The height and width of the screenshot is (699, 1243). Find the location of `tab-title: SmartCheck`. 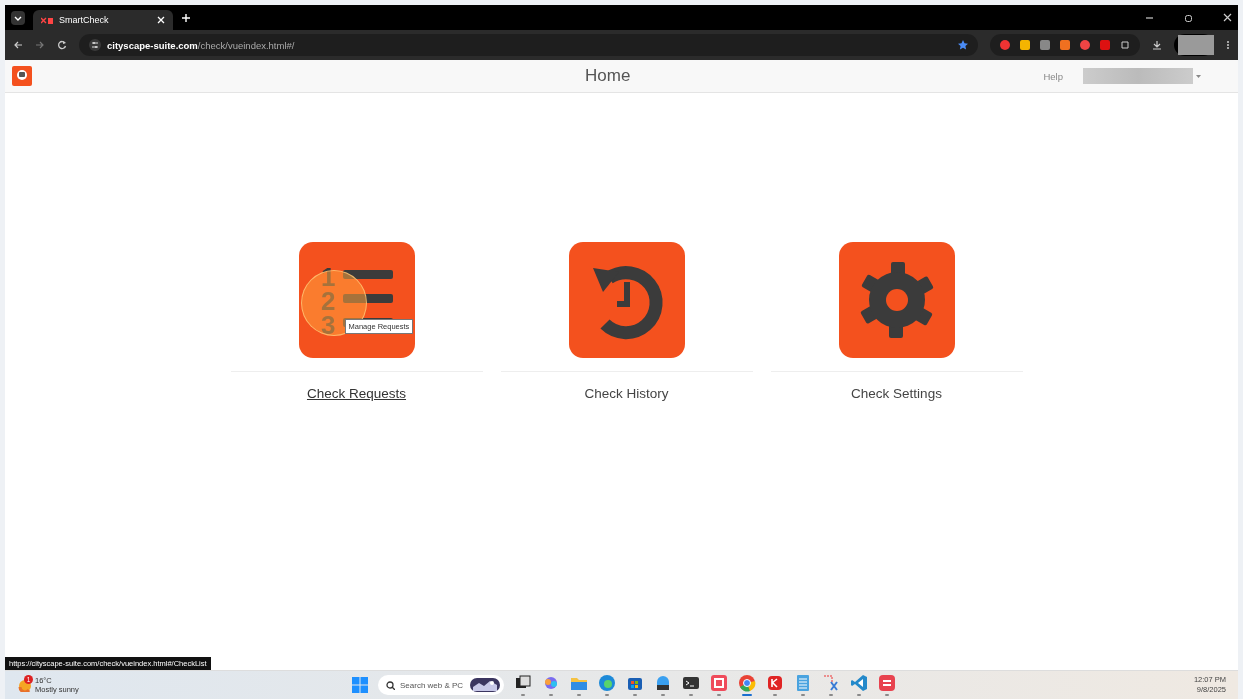

tab-title: SmartCheck is located at coordinates (84, 20).